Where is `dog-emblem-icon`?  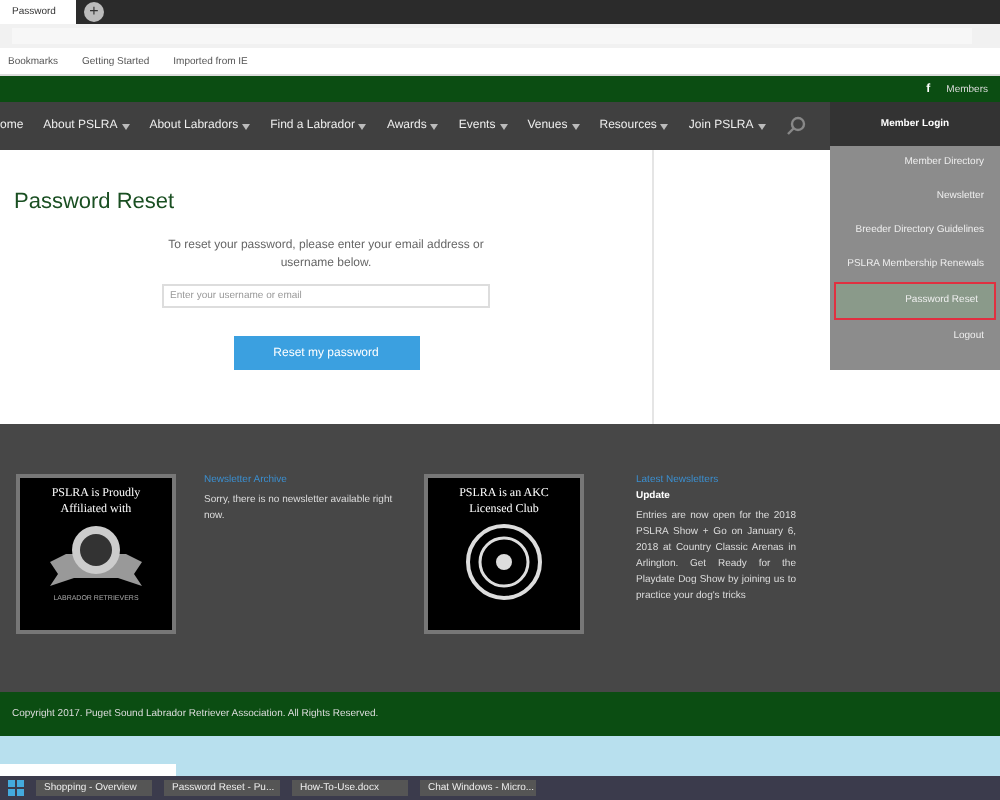
dog-emblem-icon is located at coordinates (96, 556).